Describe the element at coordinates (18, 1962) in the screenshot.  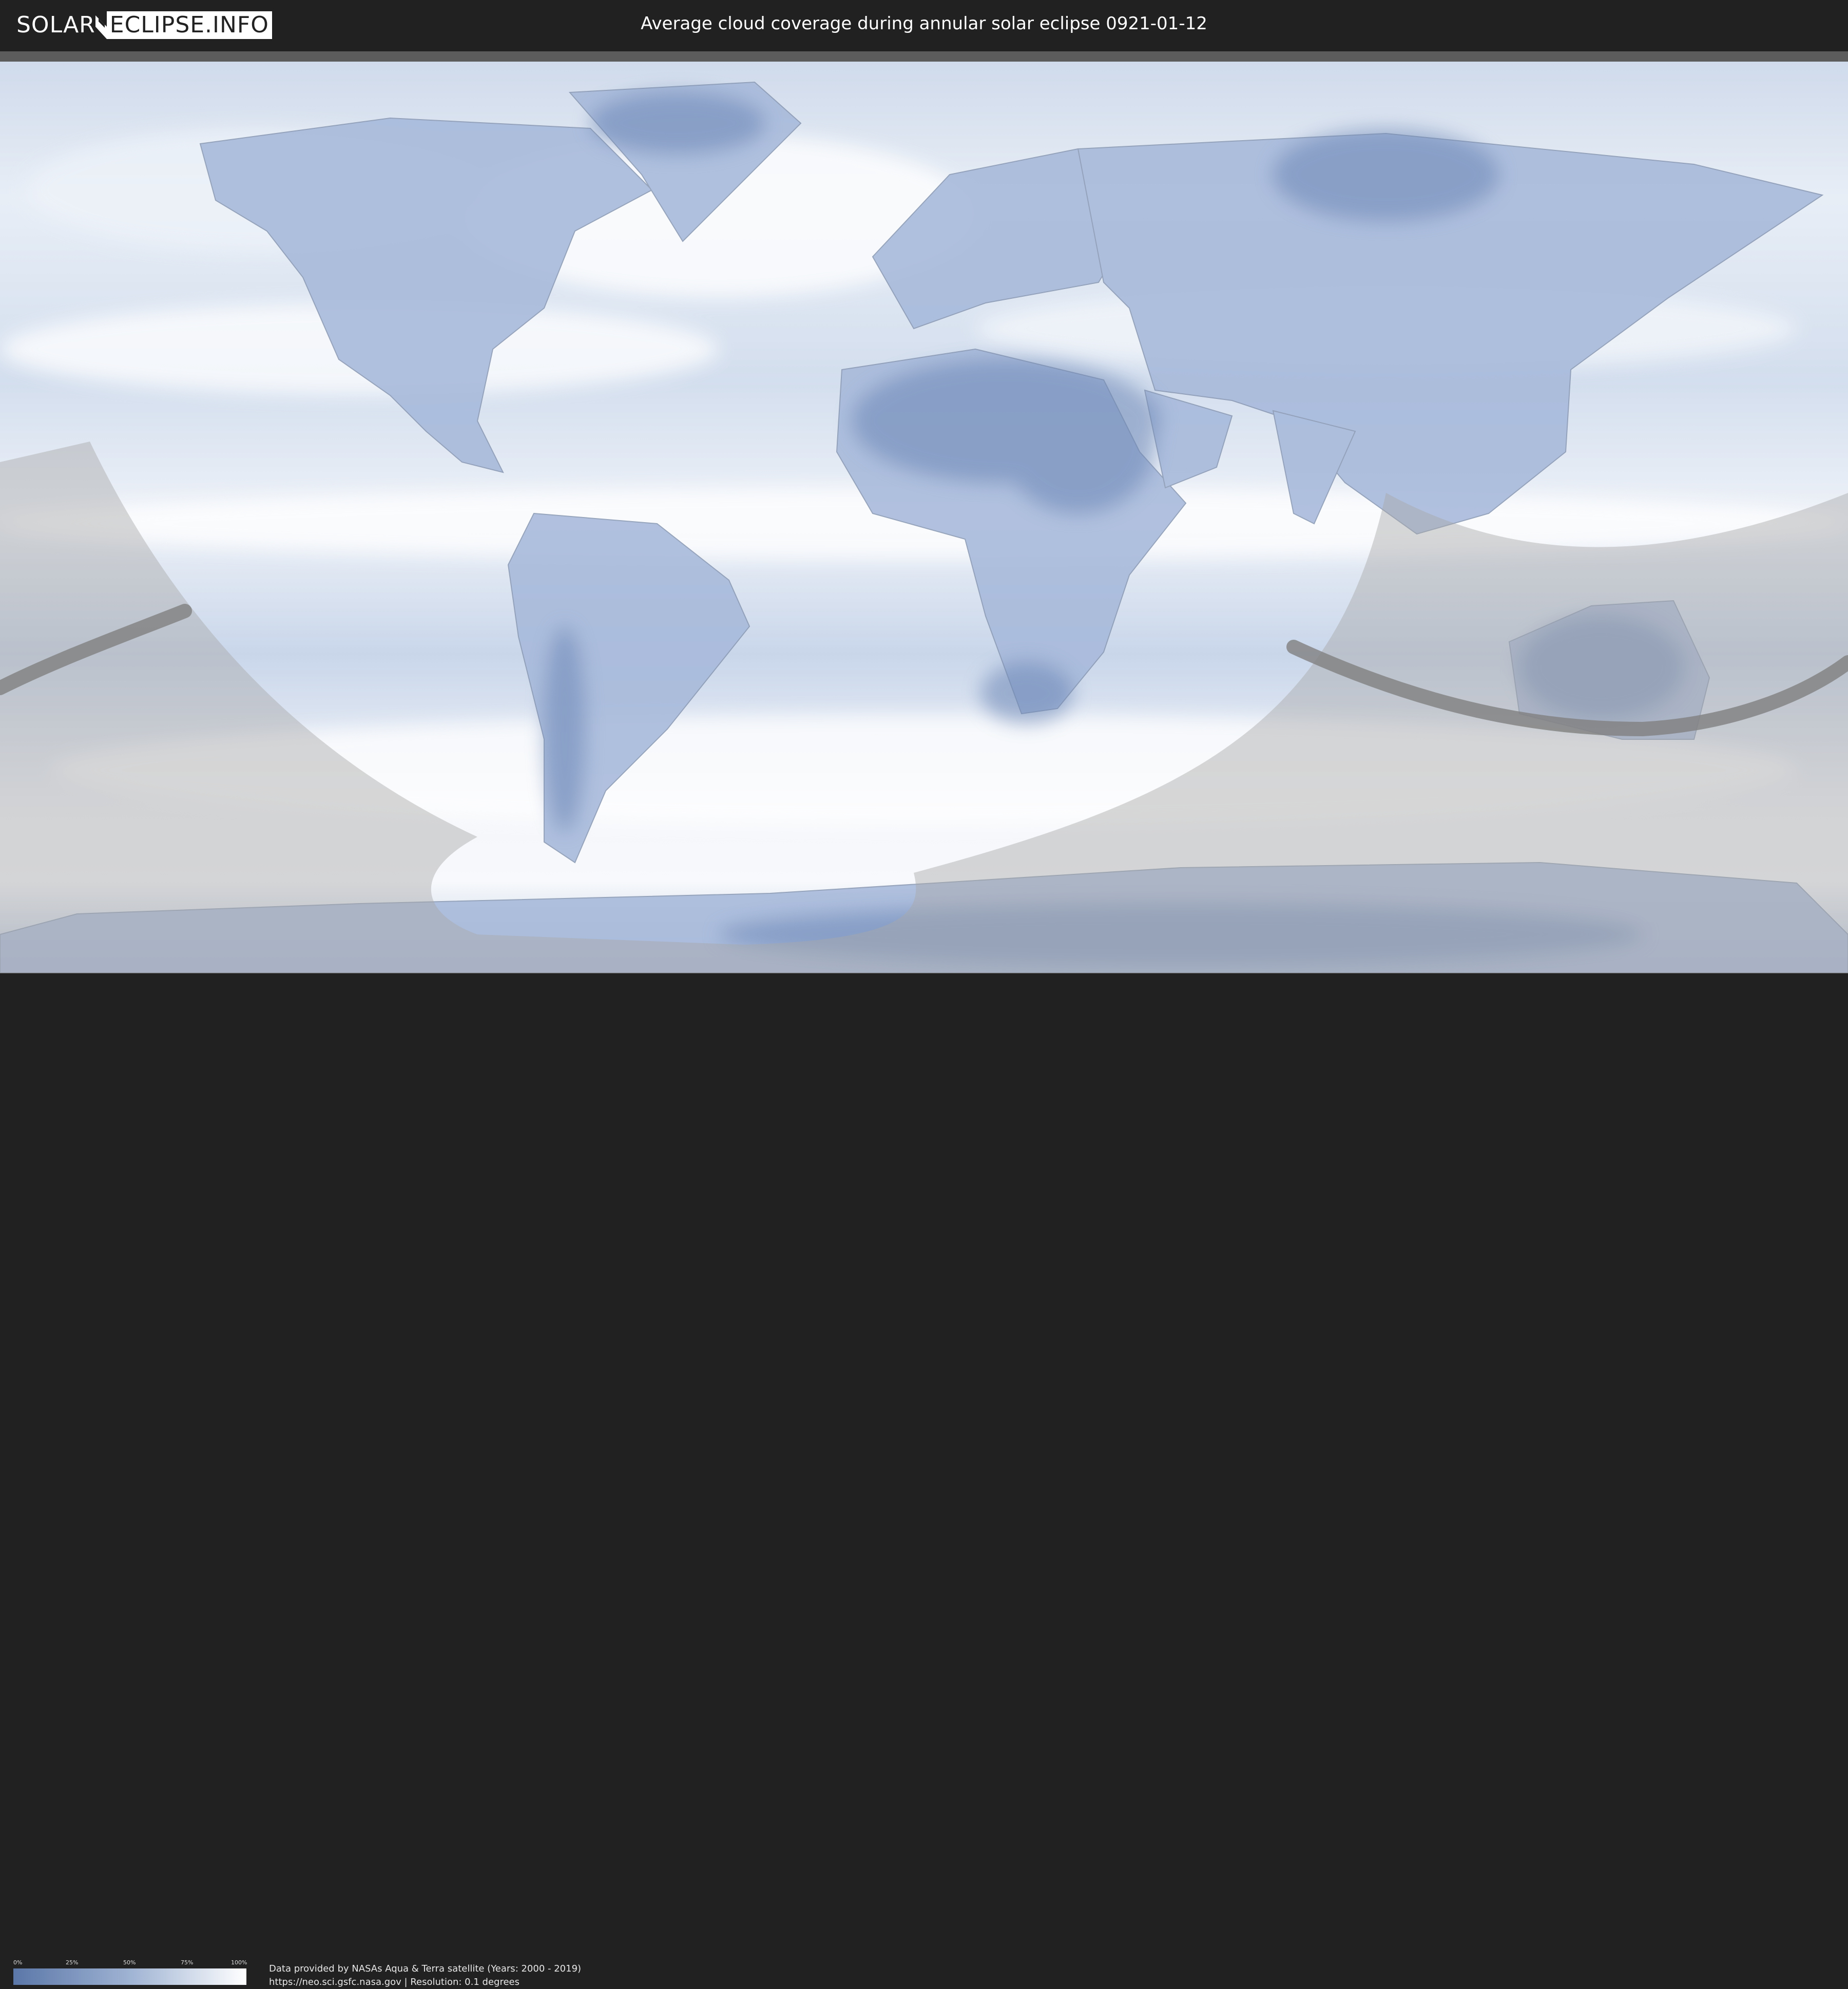
I see `legend-tick-0: 0%` at that location.